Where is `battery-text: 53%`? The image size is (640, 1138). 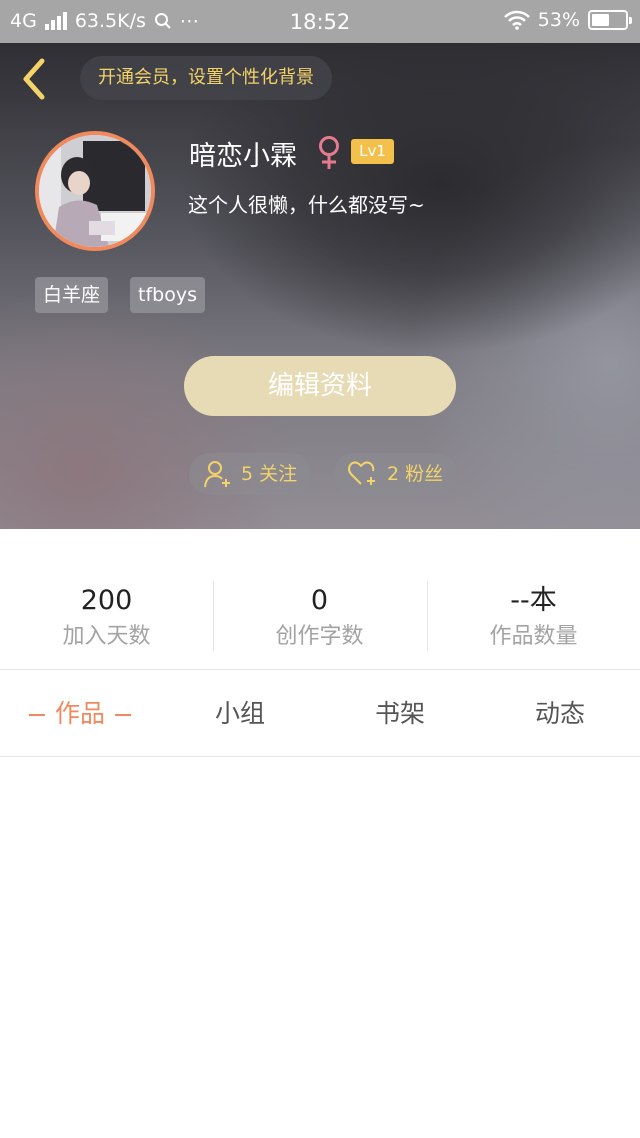
battery-text: 53% is located at coordinates (558, 20).